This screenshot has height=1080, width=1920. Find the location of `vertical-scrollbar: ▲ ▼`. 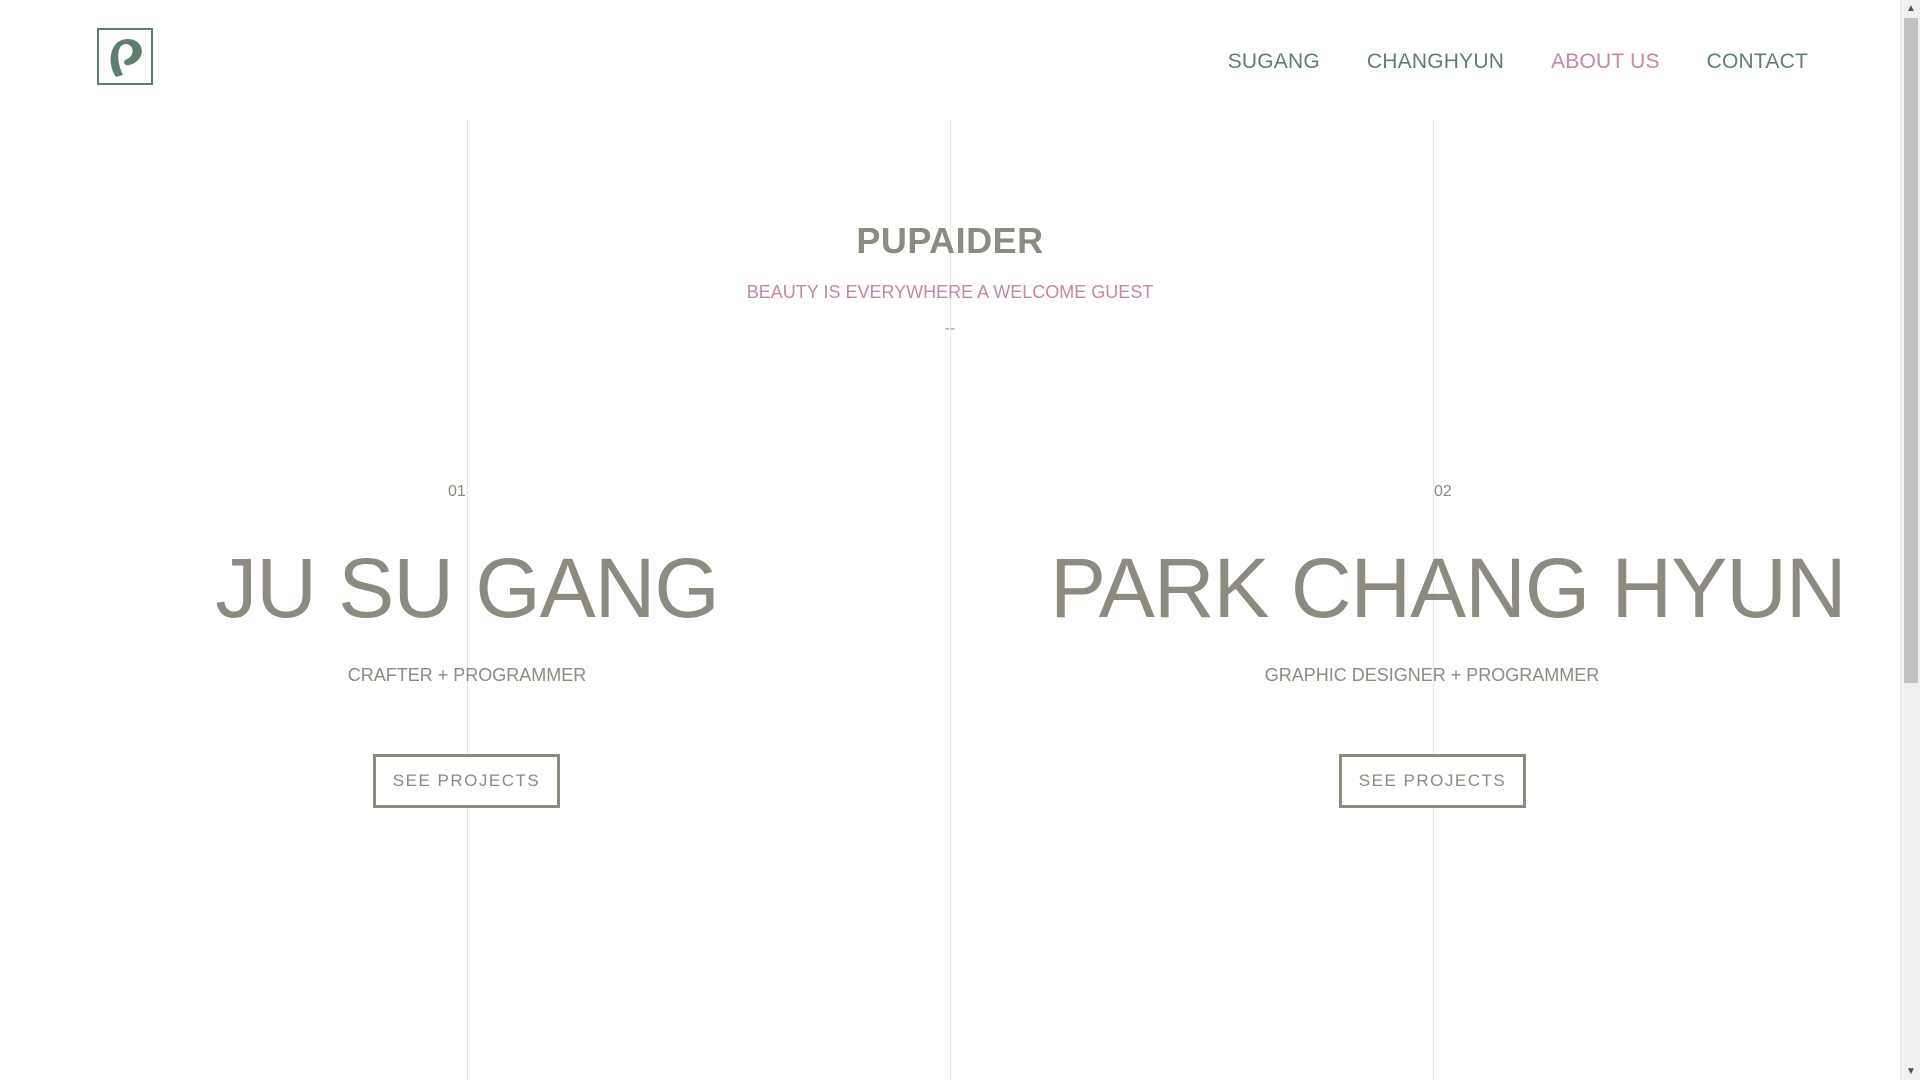

vertical-scrollbar: ▲ ▼ is located at coordinates (1910, 540).